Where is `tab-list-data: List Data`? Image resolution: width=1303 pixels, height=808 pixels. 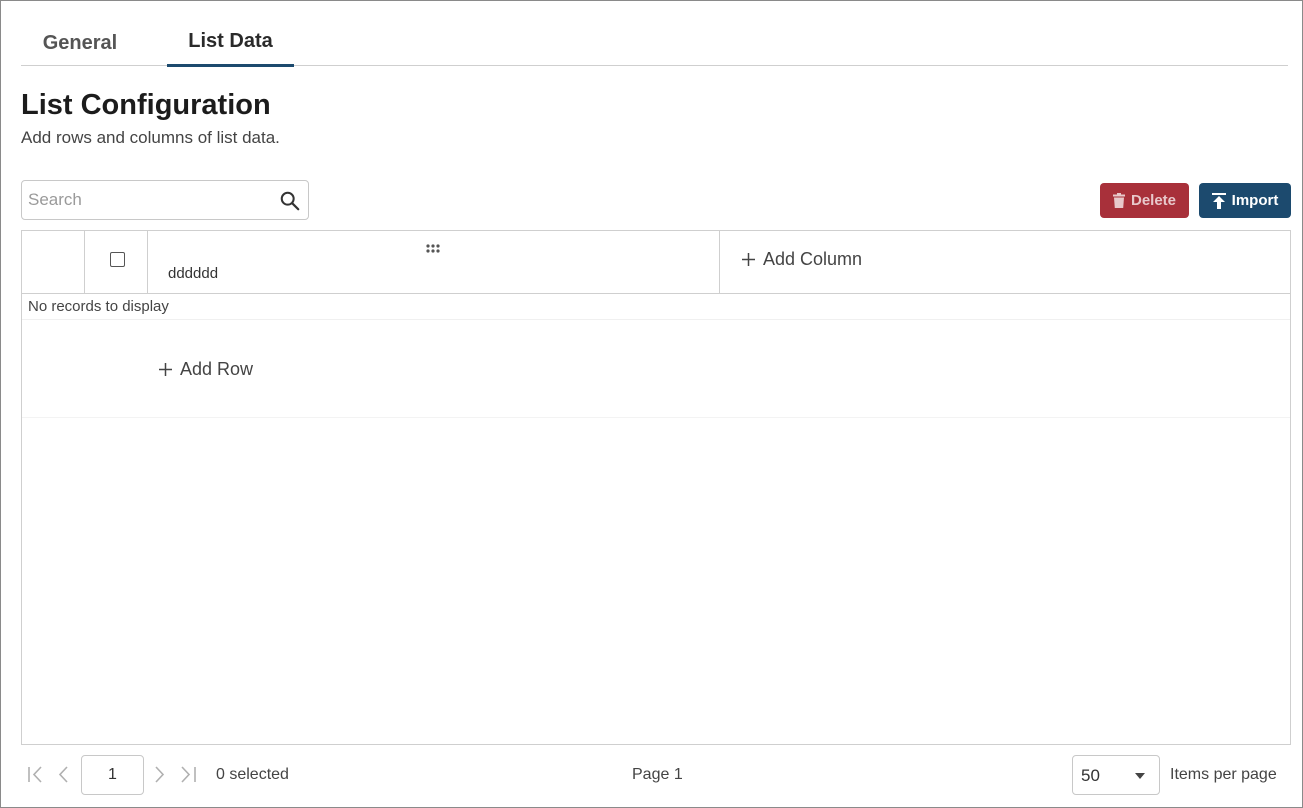
tab-list-data: List Data is located at coordinates (230, 45).